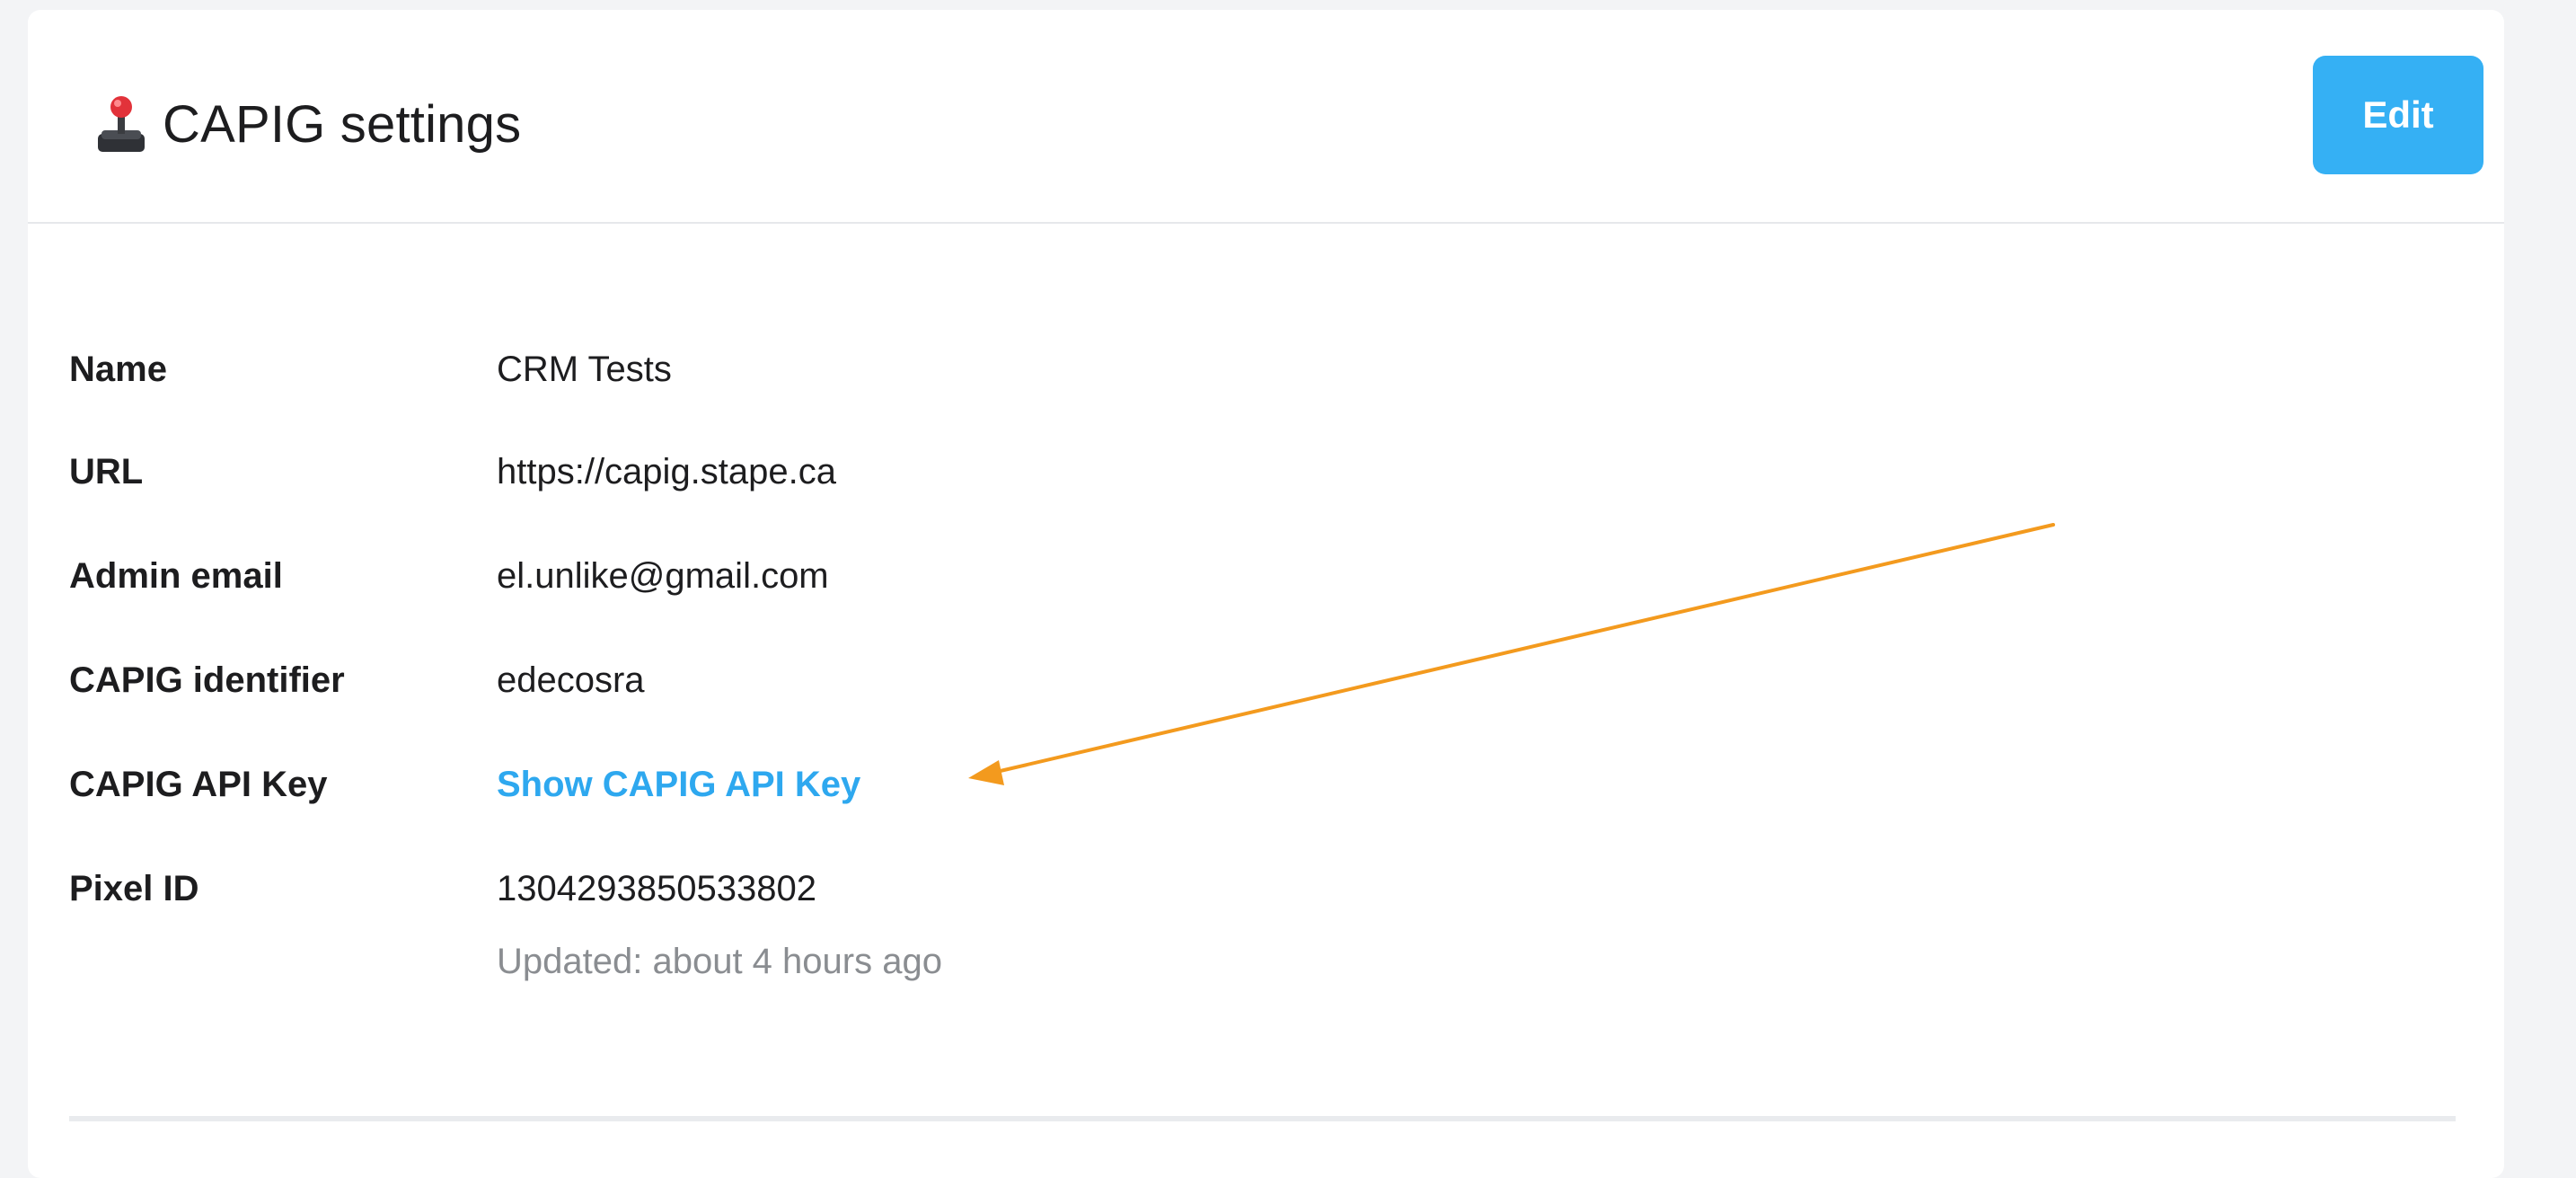 This screenshot has height=1178, width=2576. Describe the element at coordinates (134, 888) in the screenshot. I see `field-label-pixel-id: Pixel ID` at that location.